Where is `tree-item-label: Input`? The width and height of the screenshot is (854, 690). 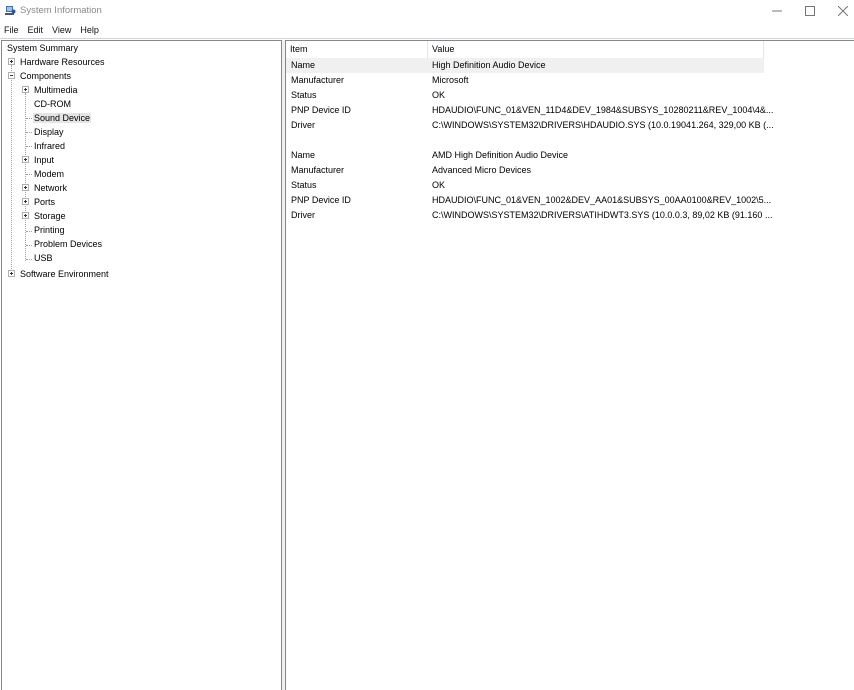 tree-item-label: Input is located at coordinates (44, 160).